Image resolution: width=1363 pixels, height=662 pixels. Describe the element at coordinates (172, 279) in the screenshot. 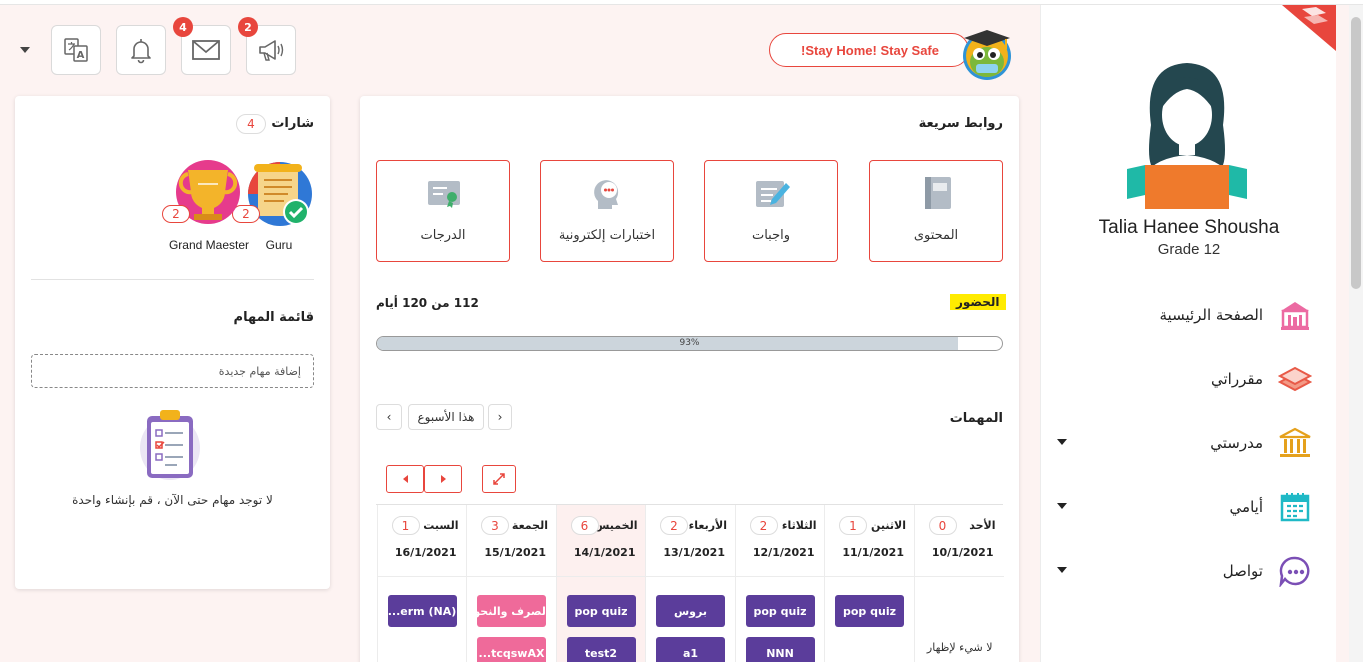

I see `divider` at that location.